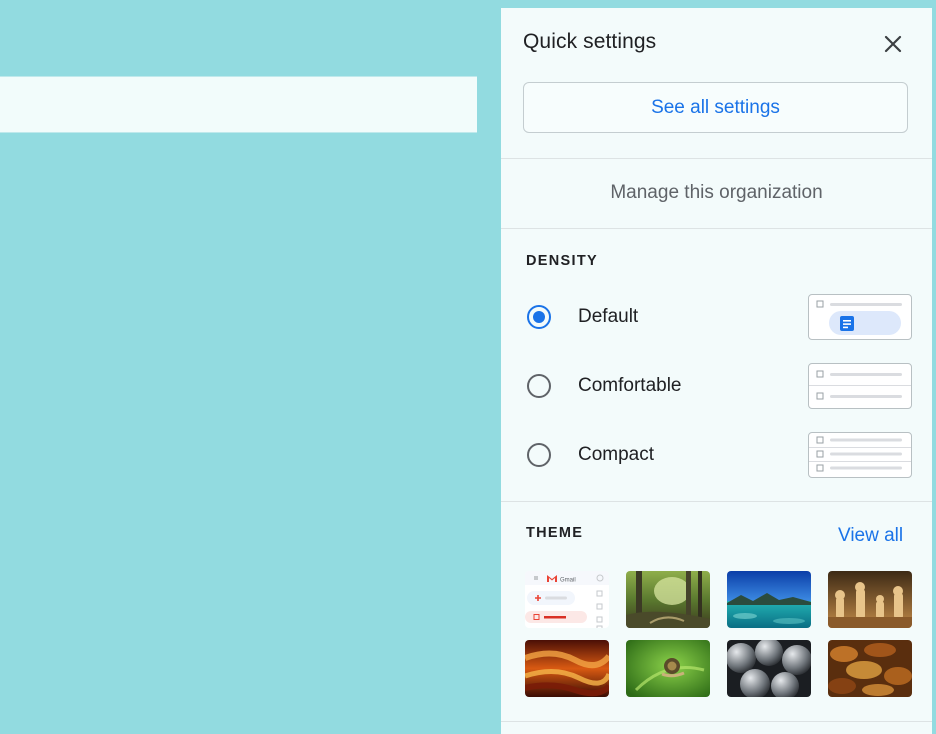  I want to click on theme-default-gmail: Gmail, so click(567, 599).